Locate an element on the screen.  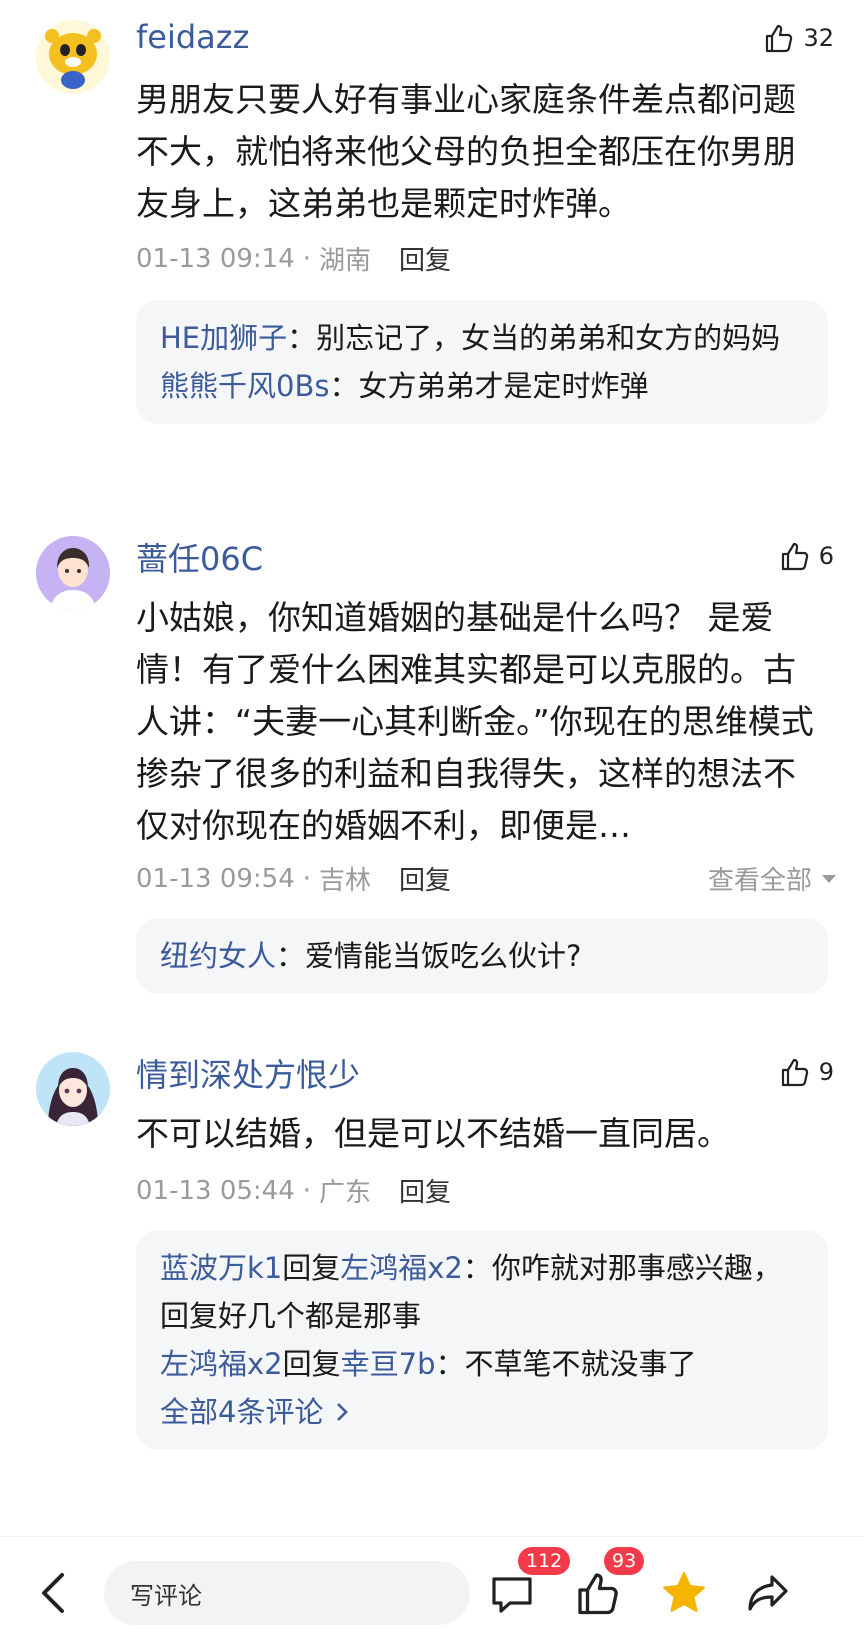
comment-bubble-icon is located at coordinates (512, 1593).